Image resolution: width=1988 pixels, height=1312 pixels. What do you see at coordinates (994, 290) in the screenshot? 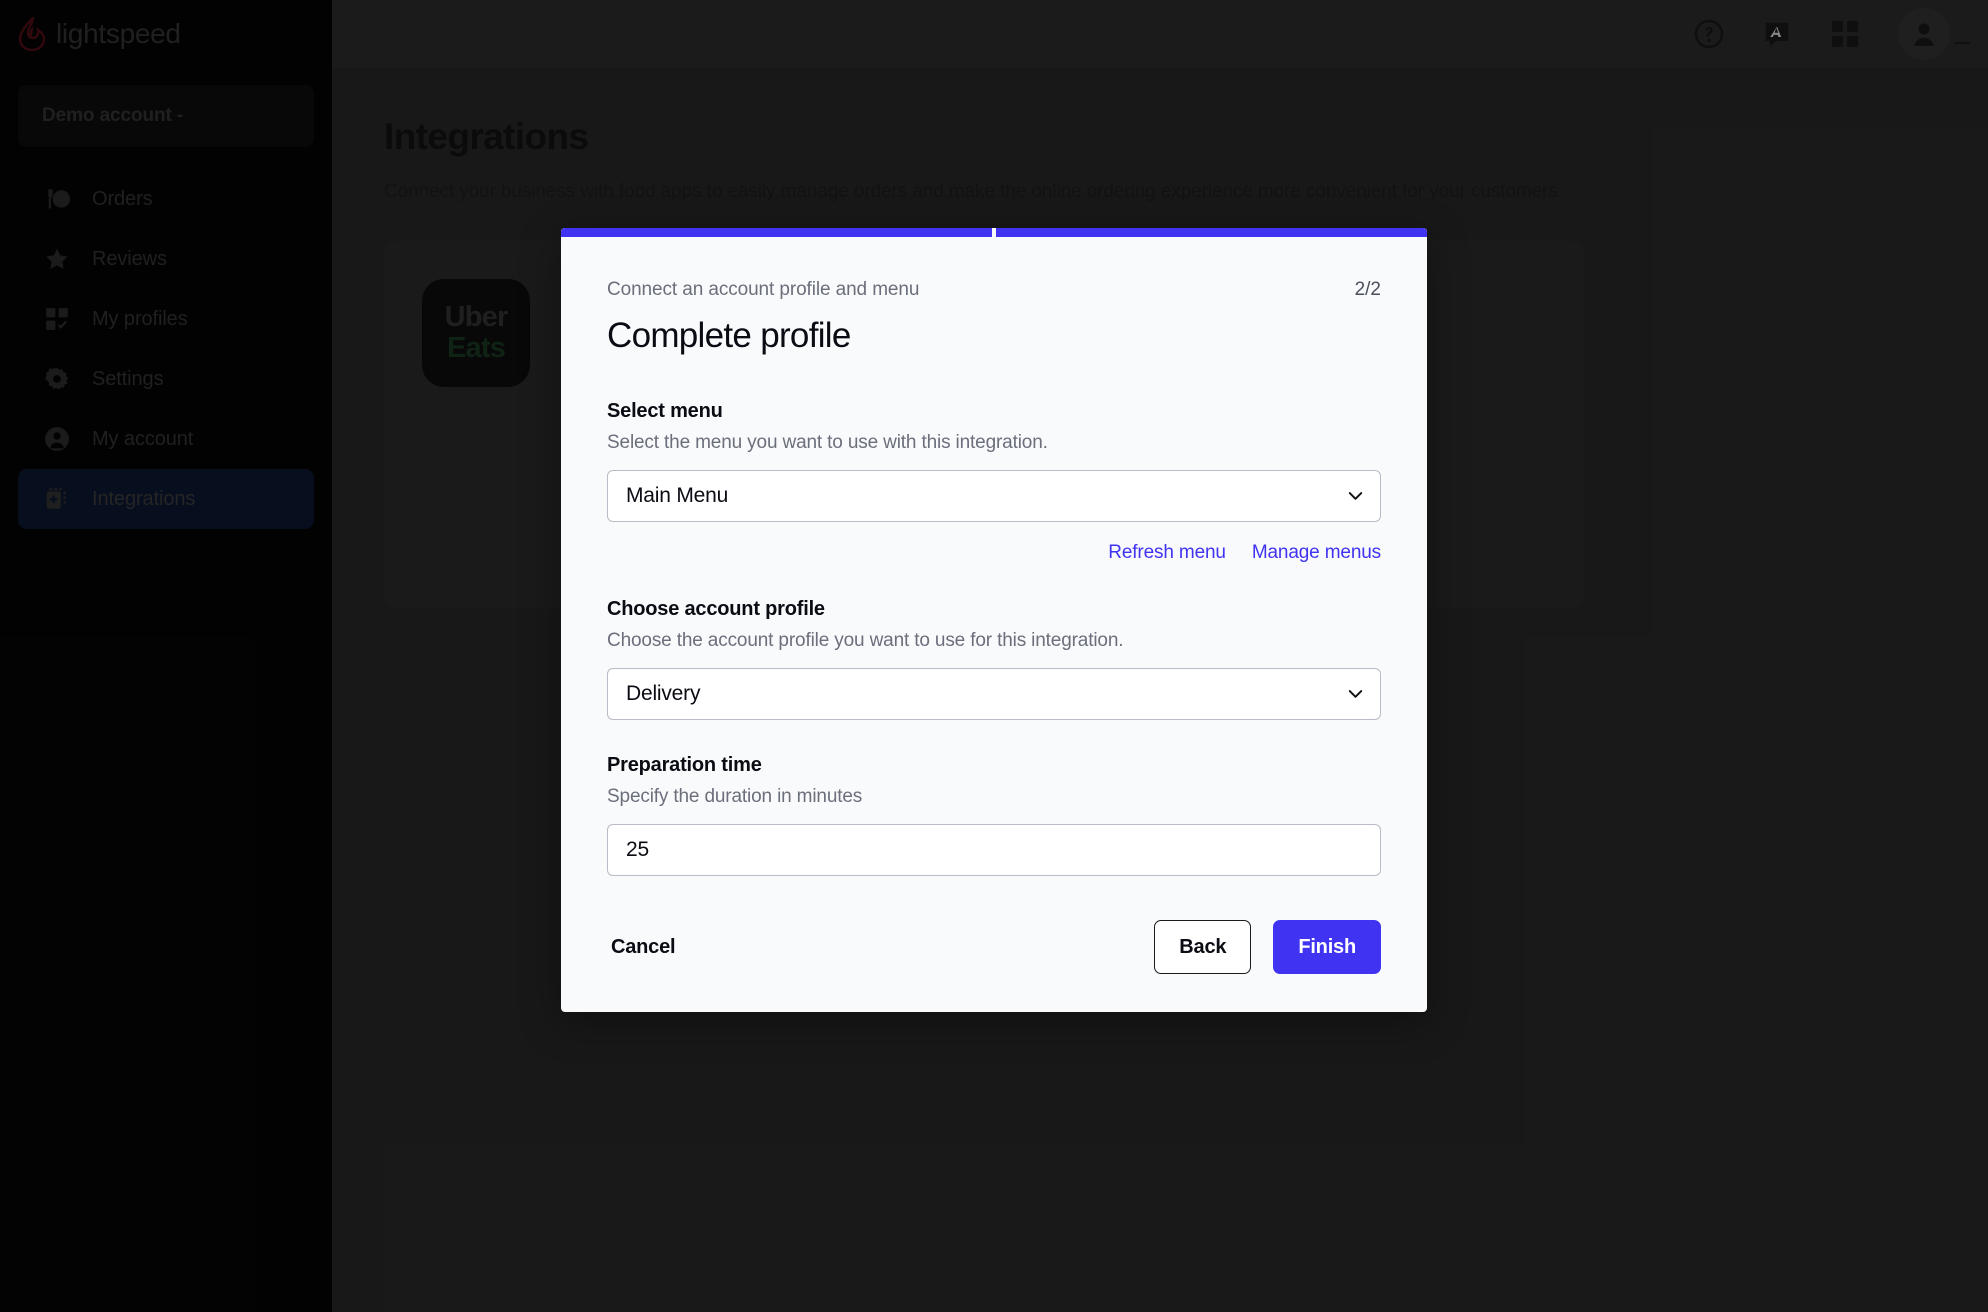
I see `modal-header: Connect an account profile and menu 2/2` at bounding box center [994, 290].